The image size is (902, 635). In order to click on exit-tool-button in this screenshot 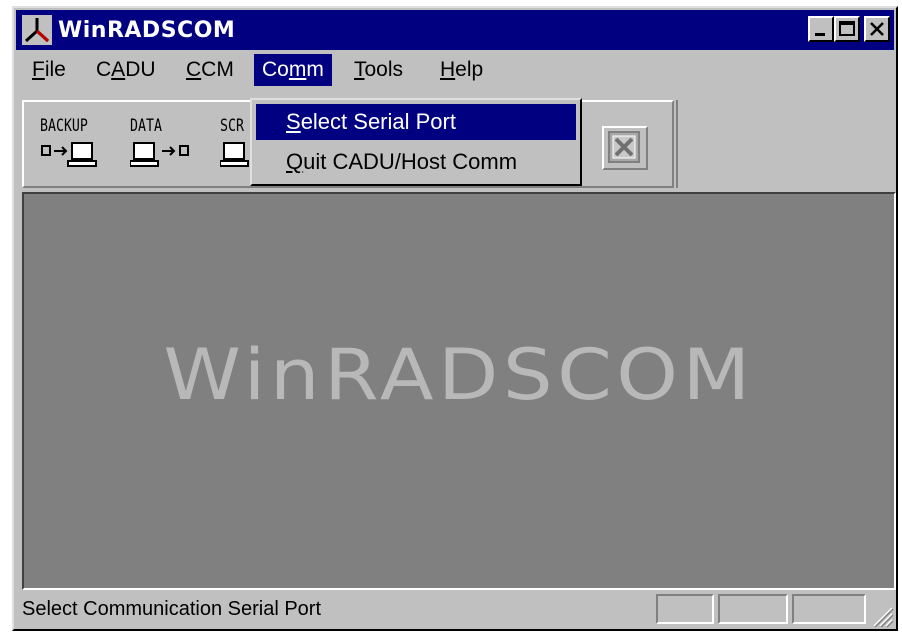, I will do `click(625, 148)`.